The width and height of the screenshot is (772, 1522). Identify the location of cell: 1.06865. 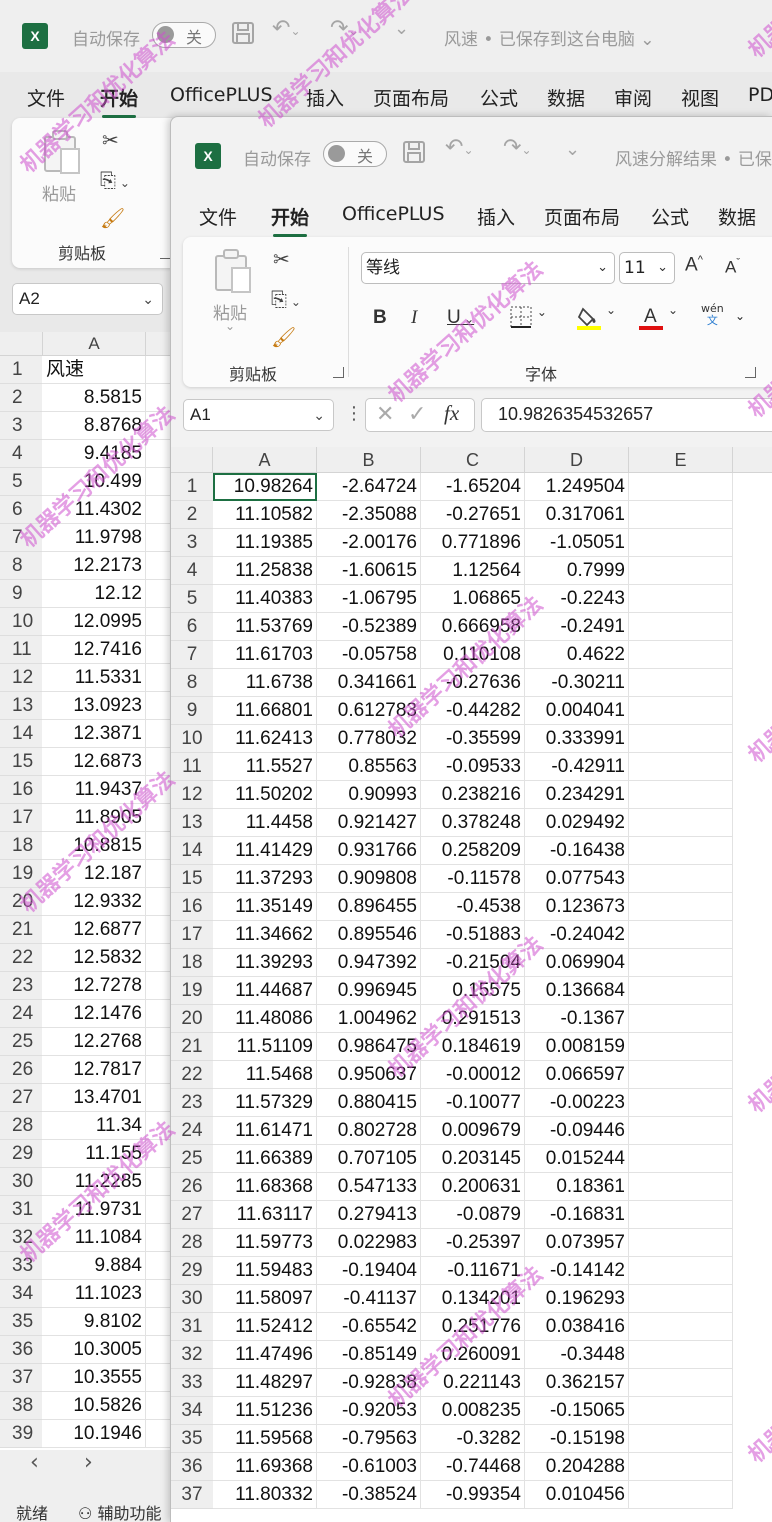
(473, 599).